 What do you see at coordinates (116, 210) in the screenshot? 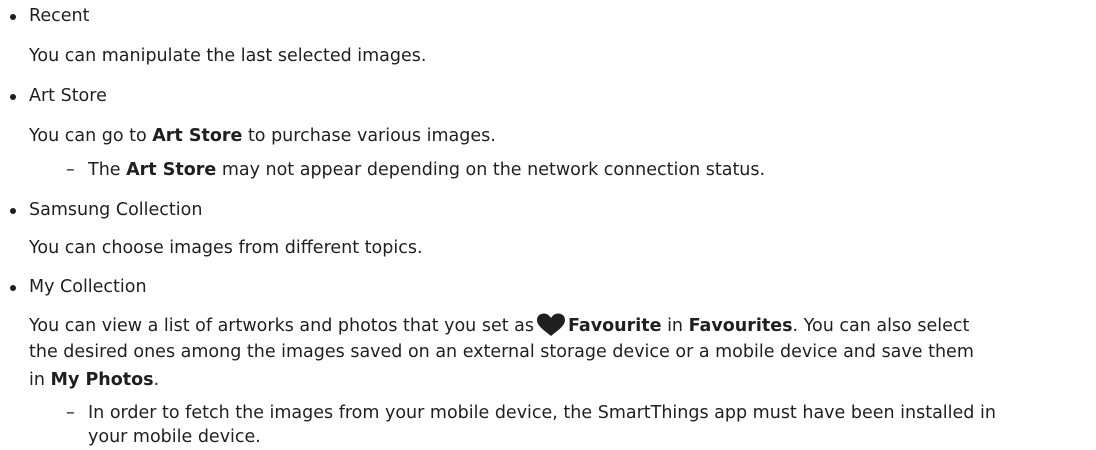
I see `item-title: Samsung Collection` at bounding box center [116, 210].